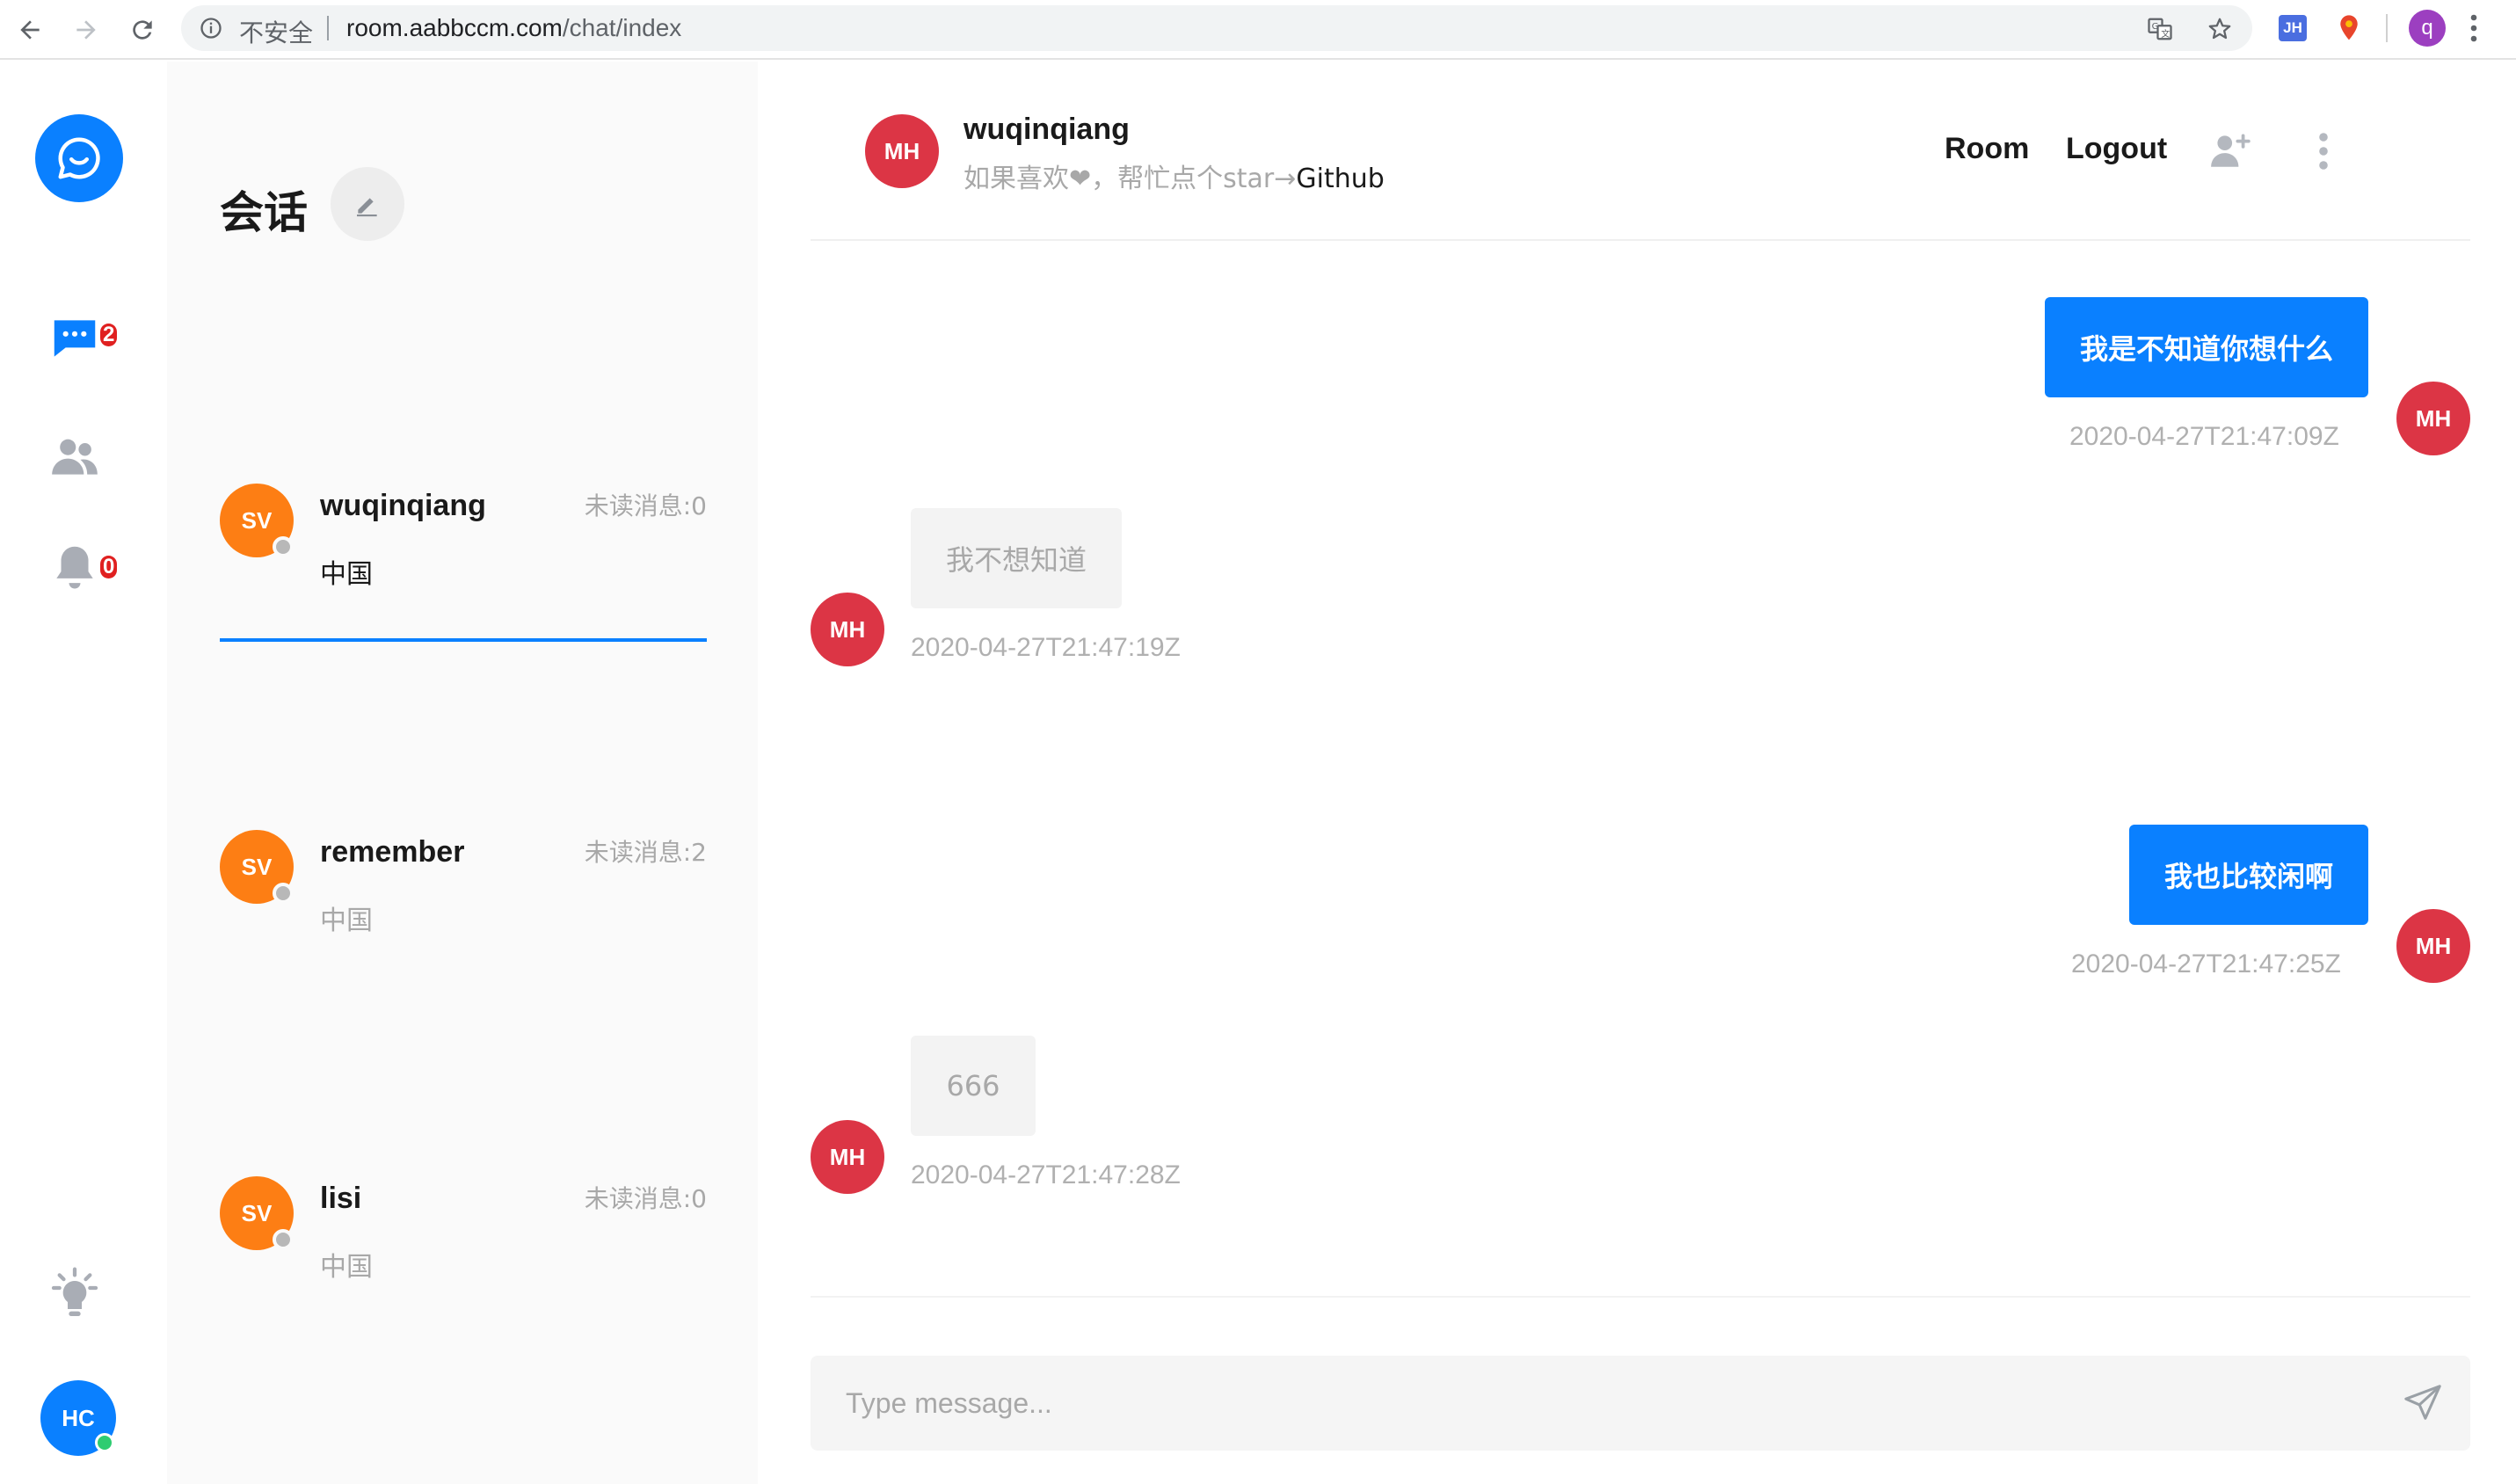 The image size is (2516, 1484). I want to click on info-icon, so click(211, 30).